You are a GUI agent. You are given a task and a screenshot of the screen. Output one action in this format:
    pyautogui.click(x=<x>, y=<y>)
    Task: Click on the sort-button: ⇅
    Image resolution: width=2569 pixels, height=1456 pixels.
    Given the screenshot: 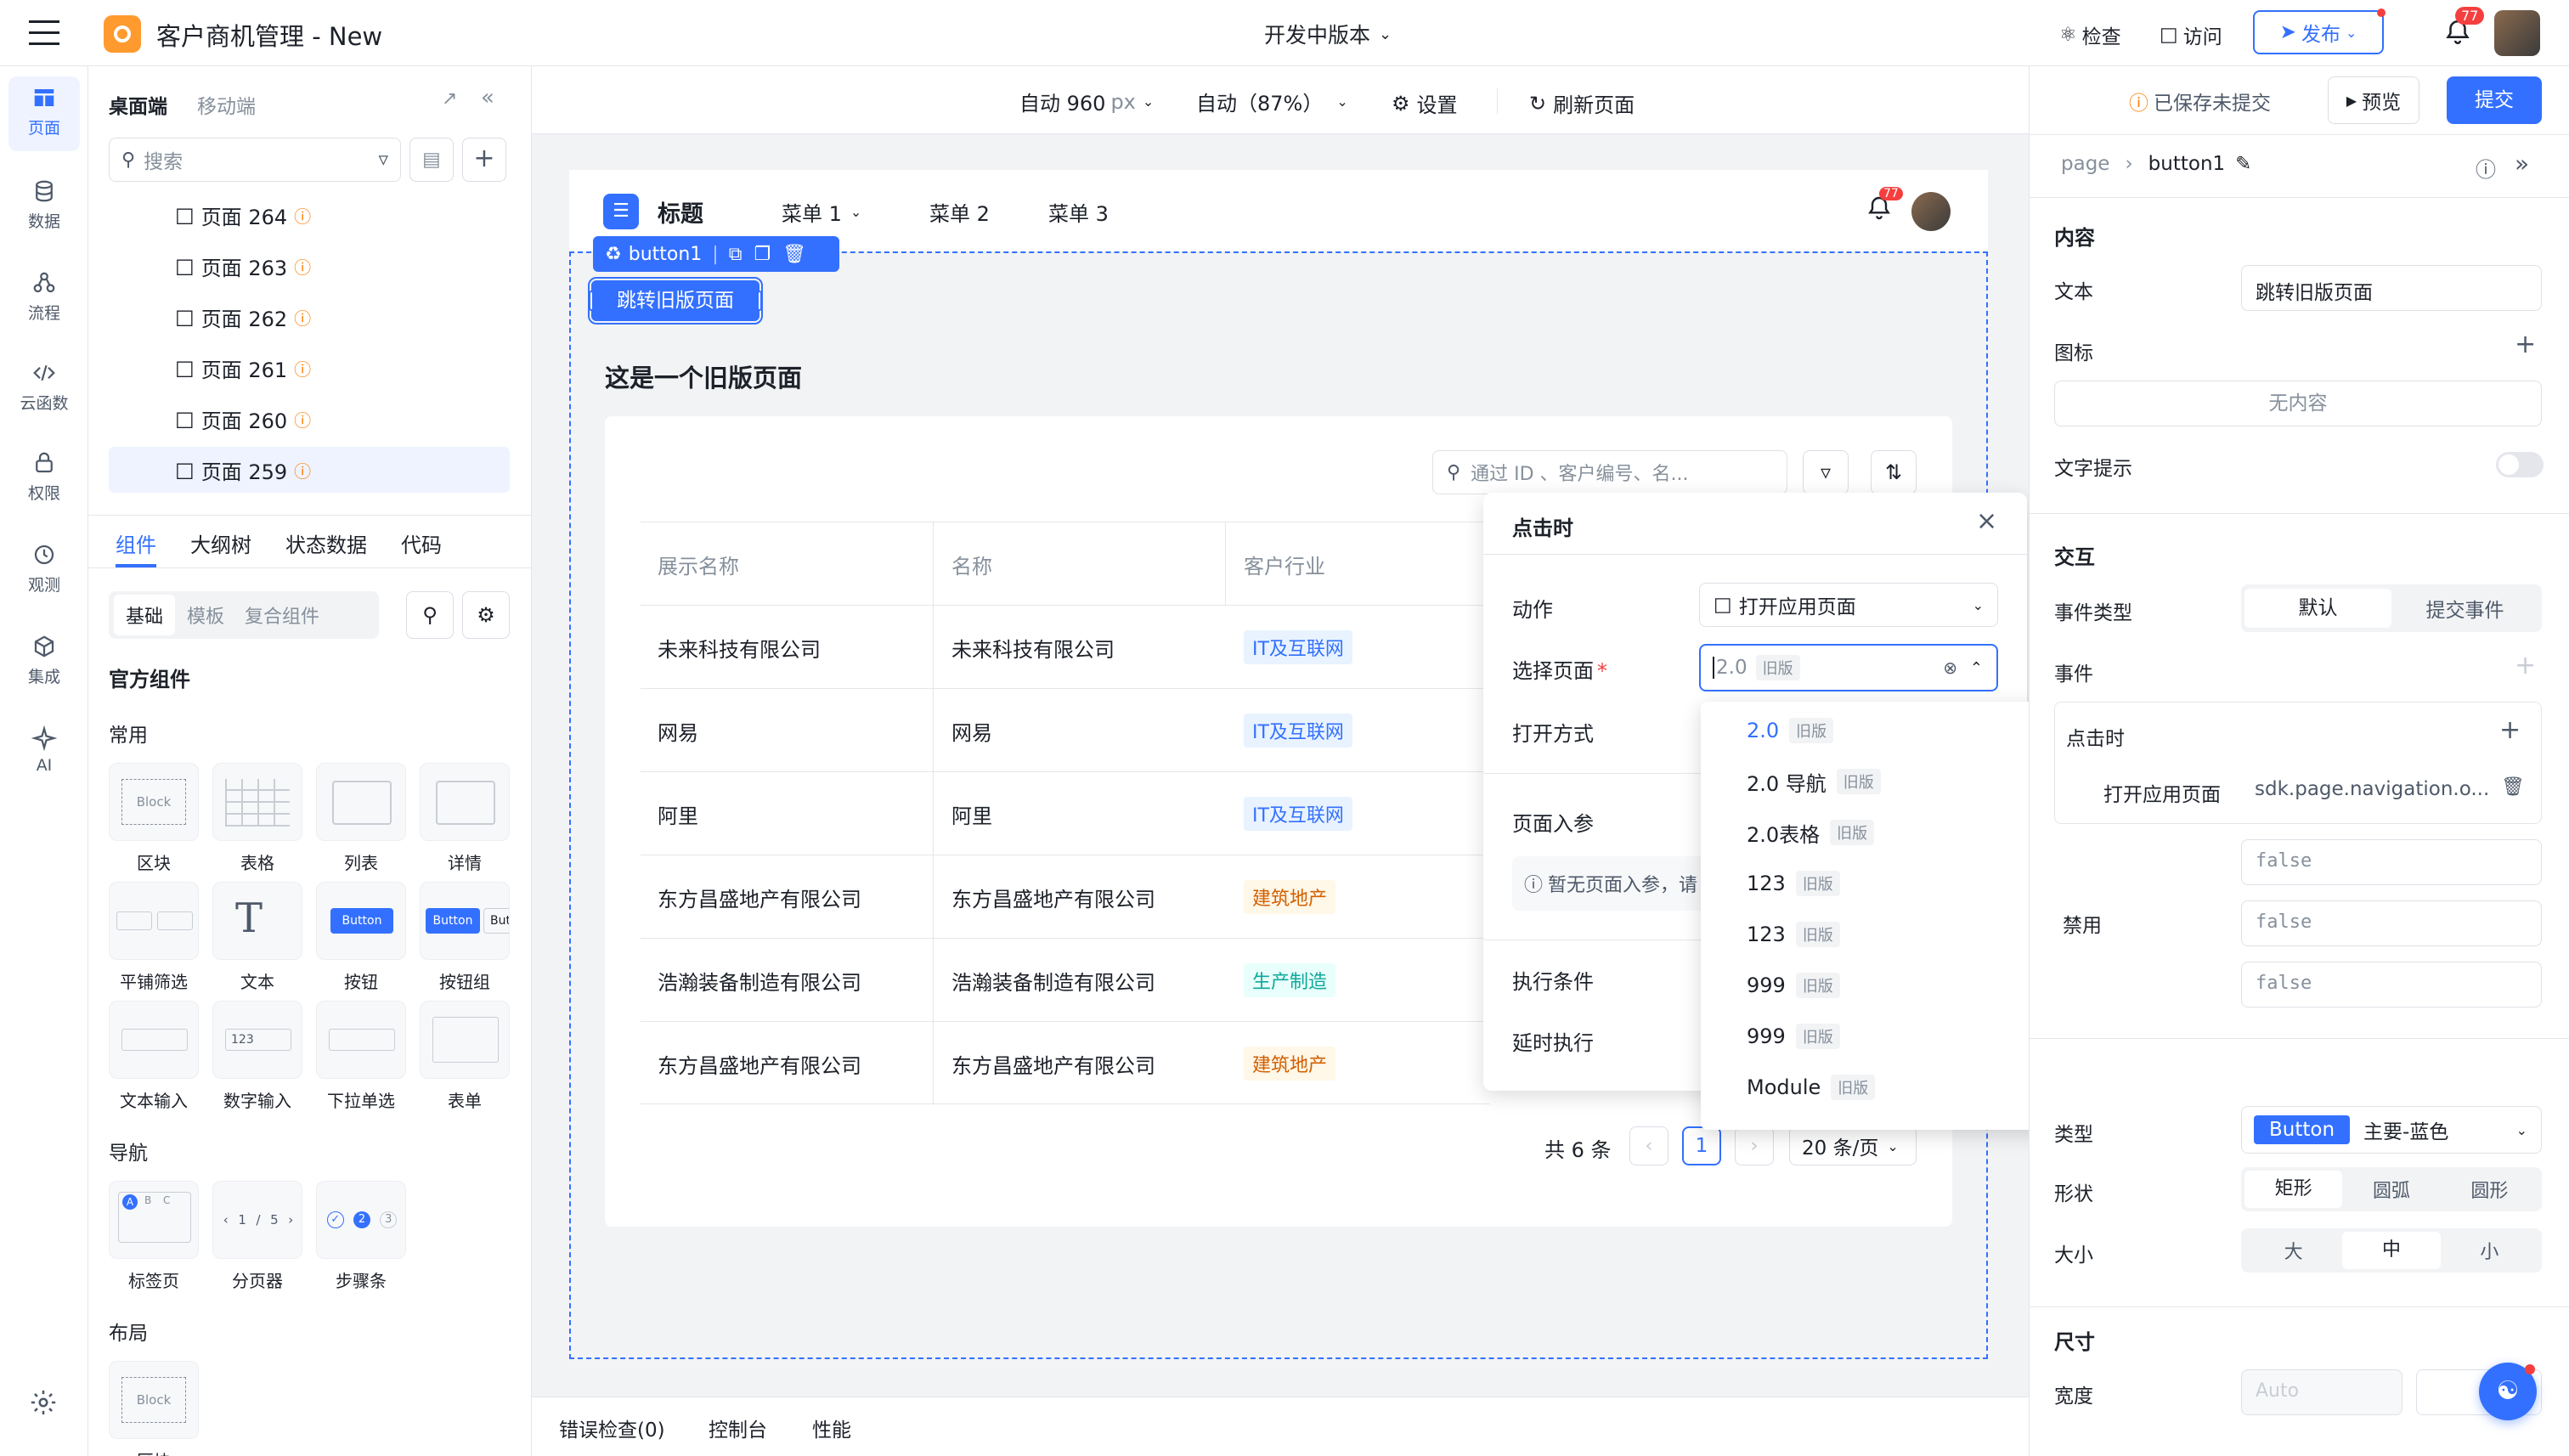 What is the action you would take?
    pyautogui.click(x=1894, y=472)
    